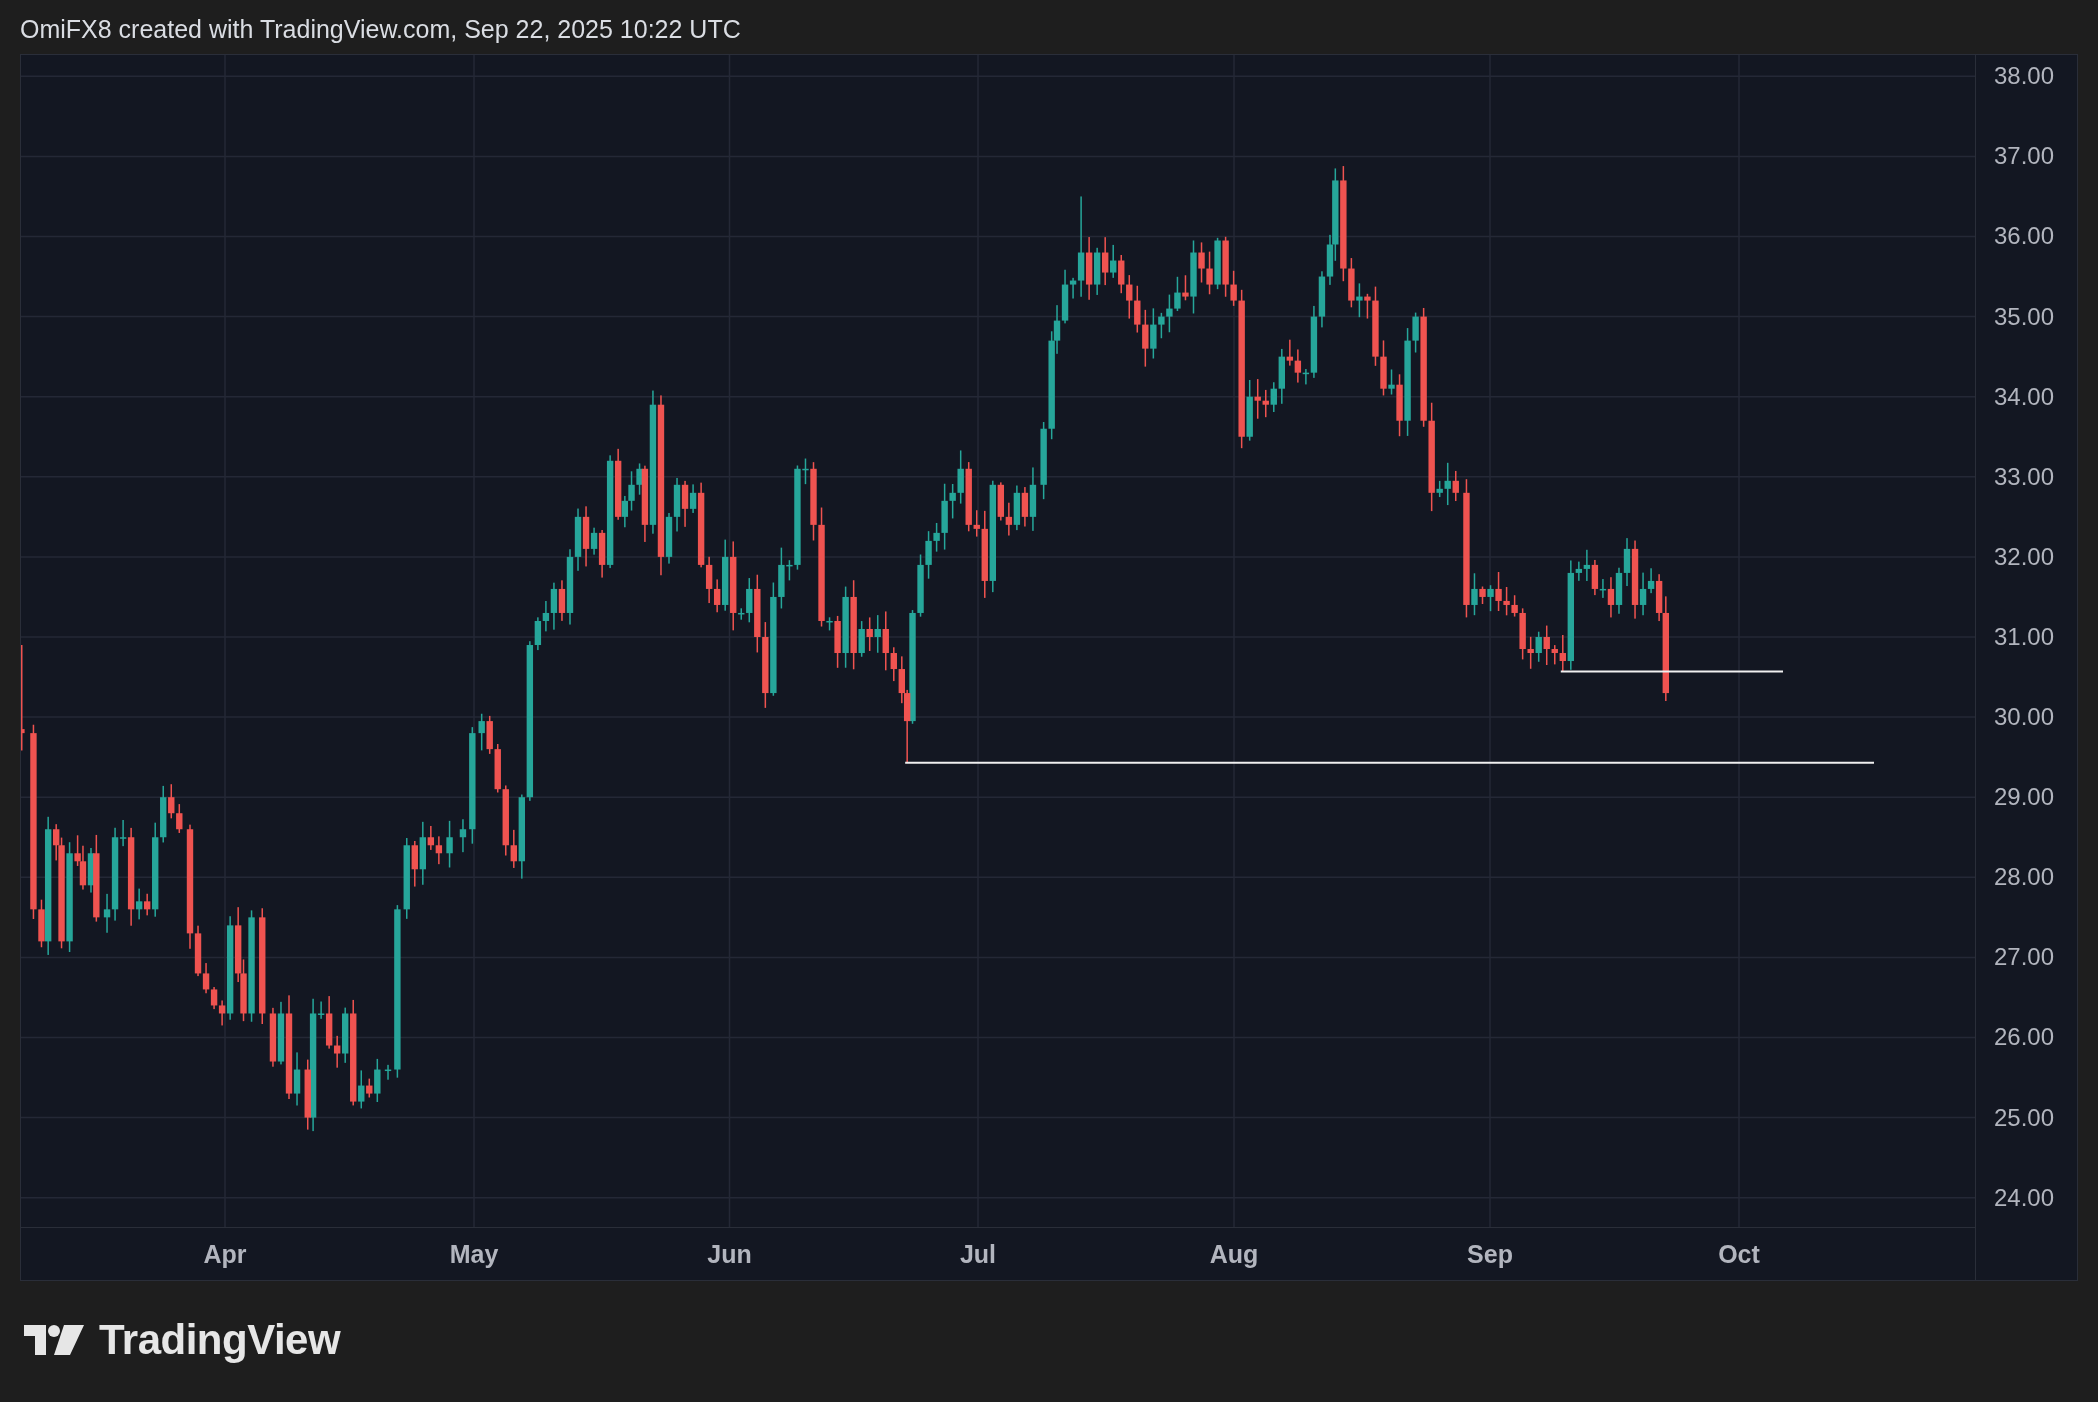  I want to click on month-label: Apr, so click(225, 1254).